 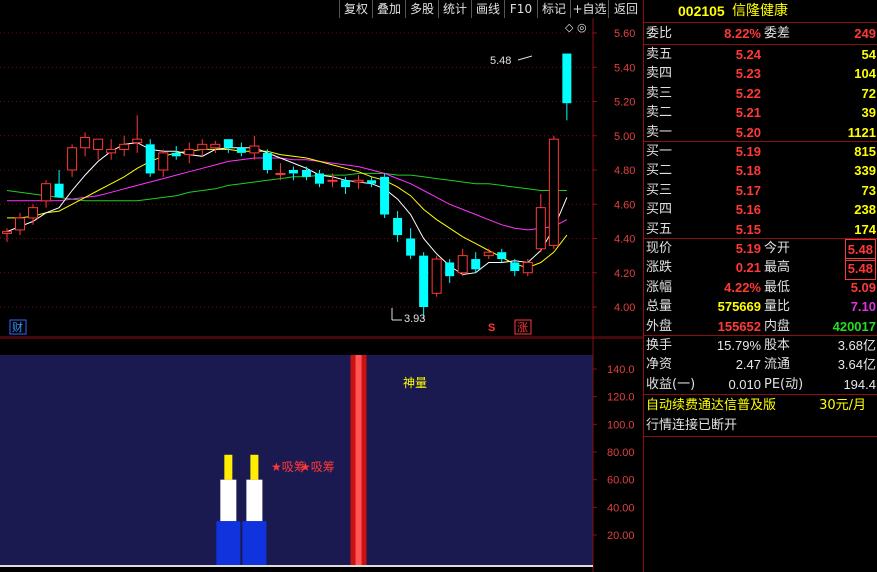 I want to click on signal-s-marker: S, so click(x=491, y=328).